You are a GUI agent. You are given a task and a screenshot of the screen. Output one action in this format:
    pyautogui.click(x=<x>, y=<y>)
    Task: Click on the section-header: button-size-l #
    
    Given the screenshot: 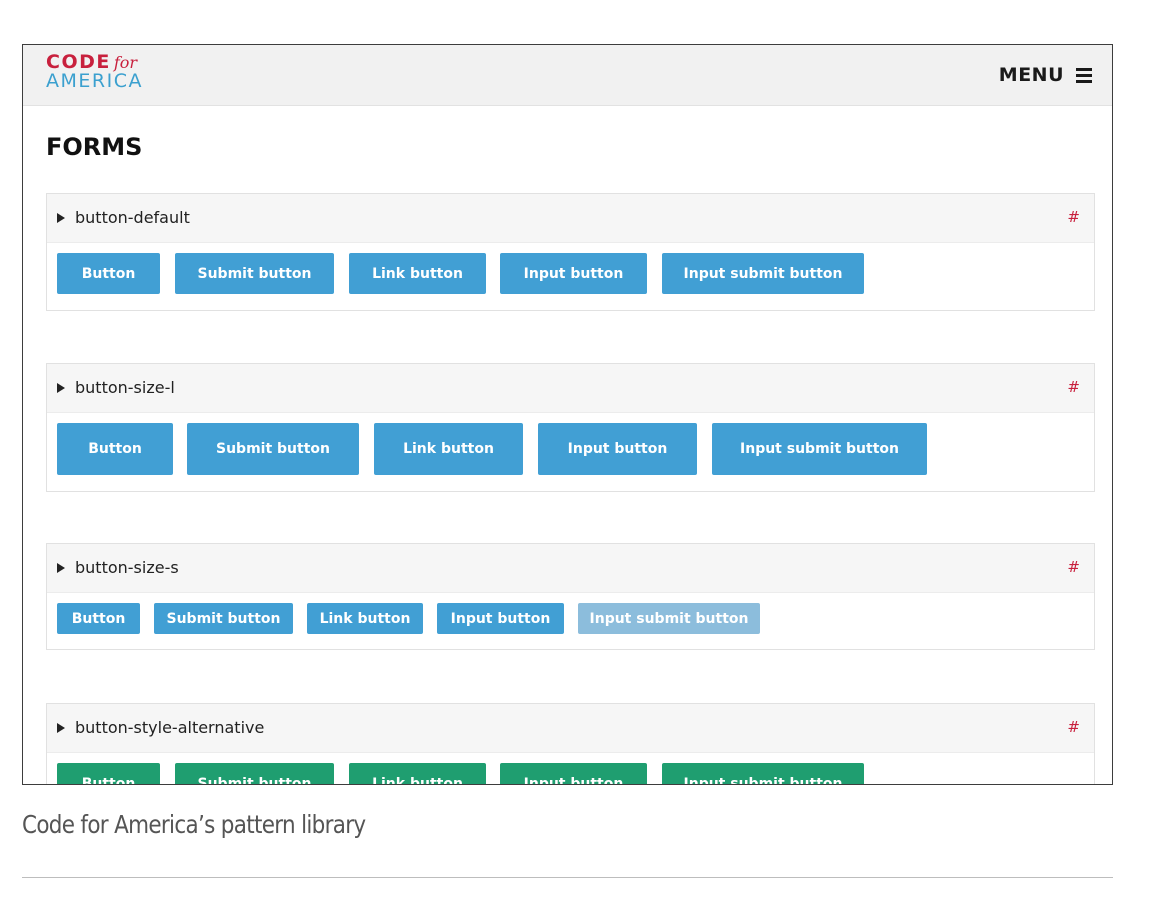 What is the action you would take?
    pyautogui.click(x=570, y=388)
    